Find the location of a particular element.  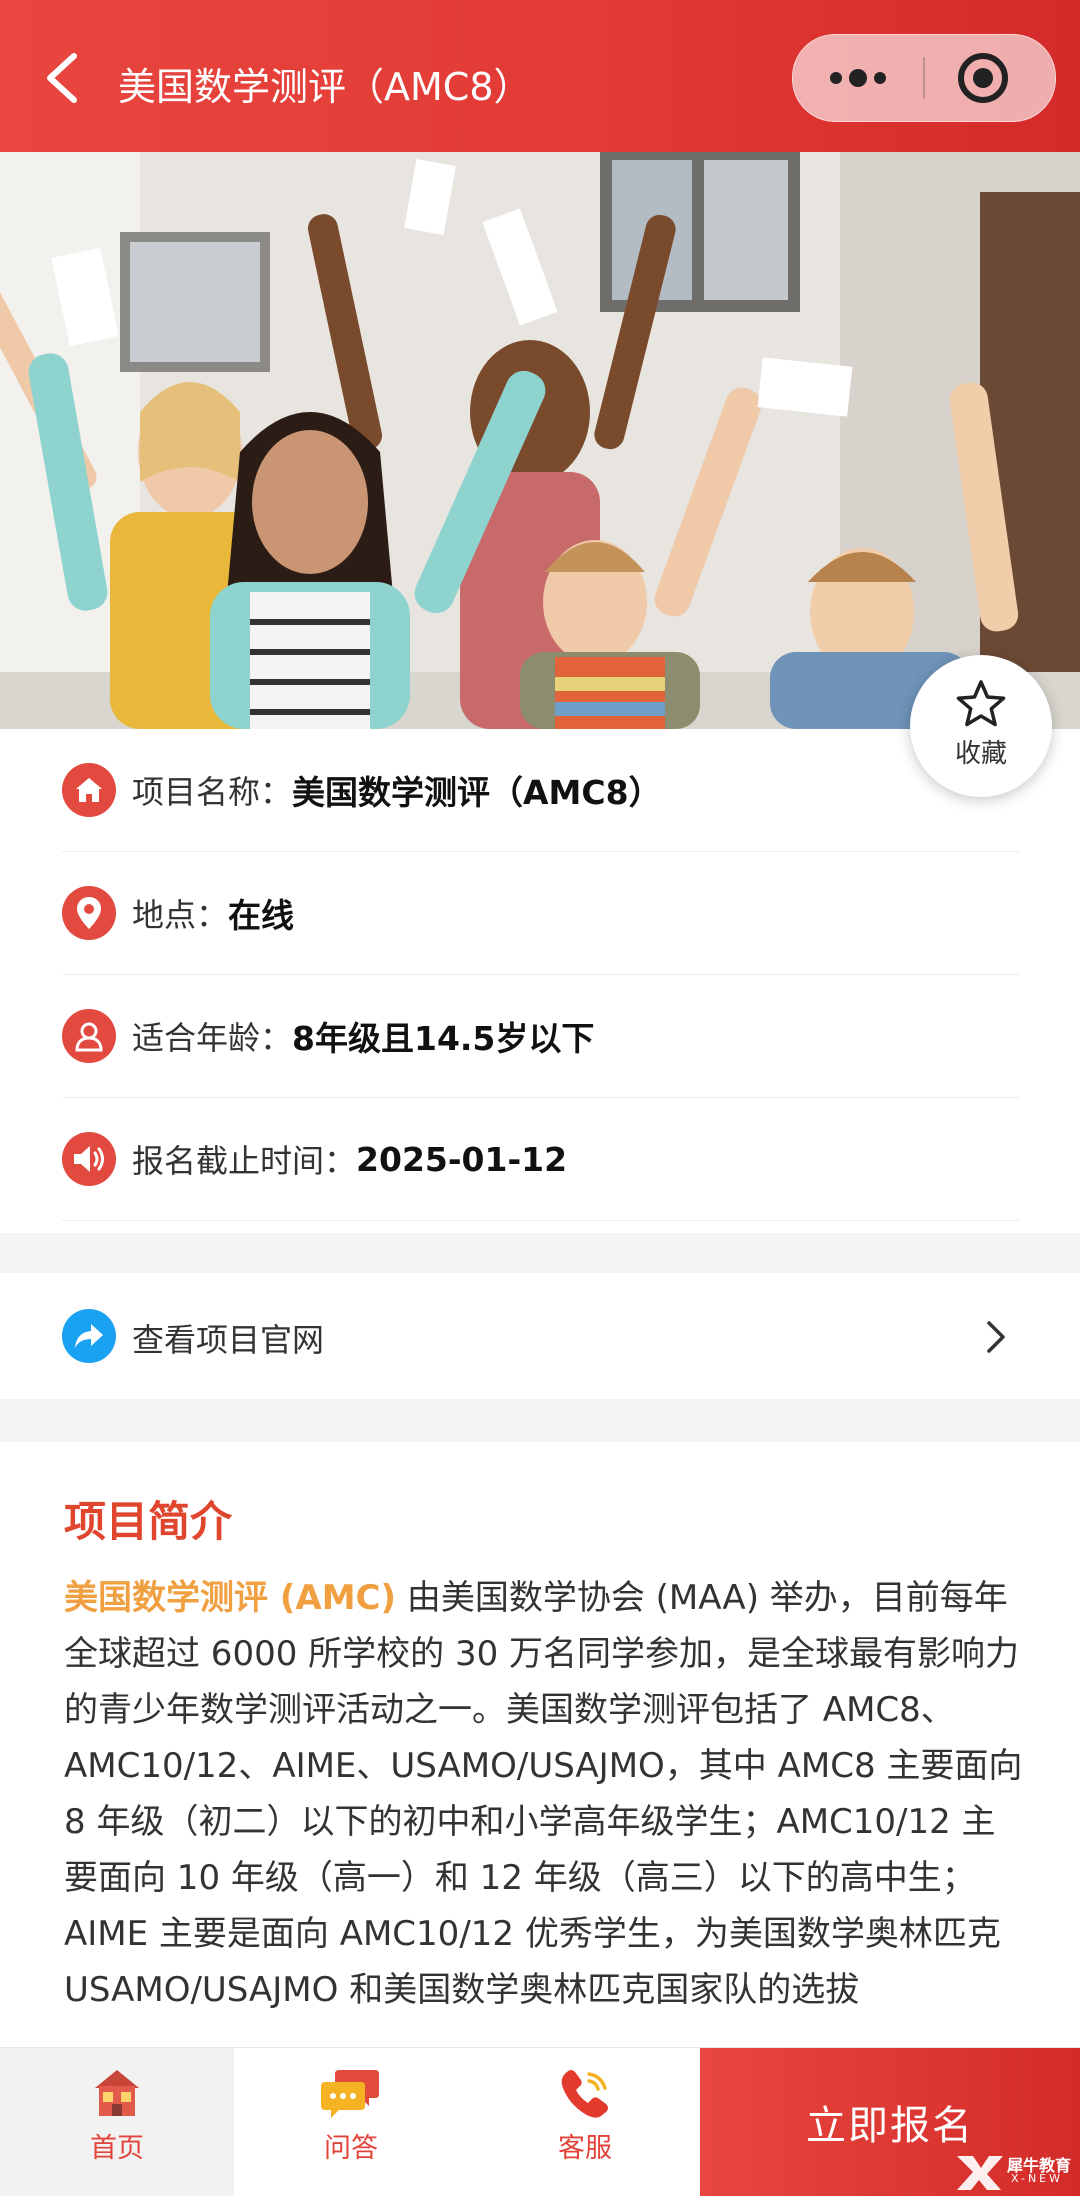

brand-logo-icon is located at coordinates (980, 2173).